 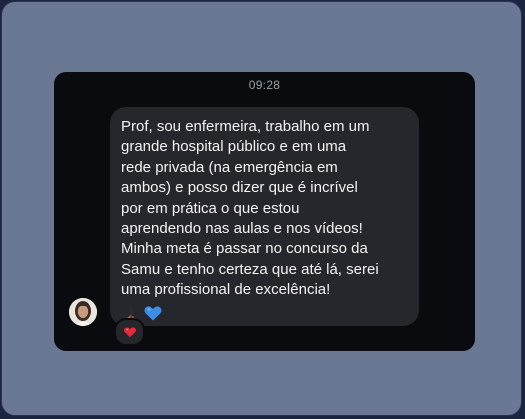 I want to click on avatar-photo-icon, so click(x=83, y=312).